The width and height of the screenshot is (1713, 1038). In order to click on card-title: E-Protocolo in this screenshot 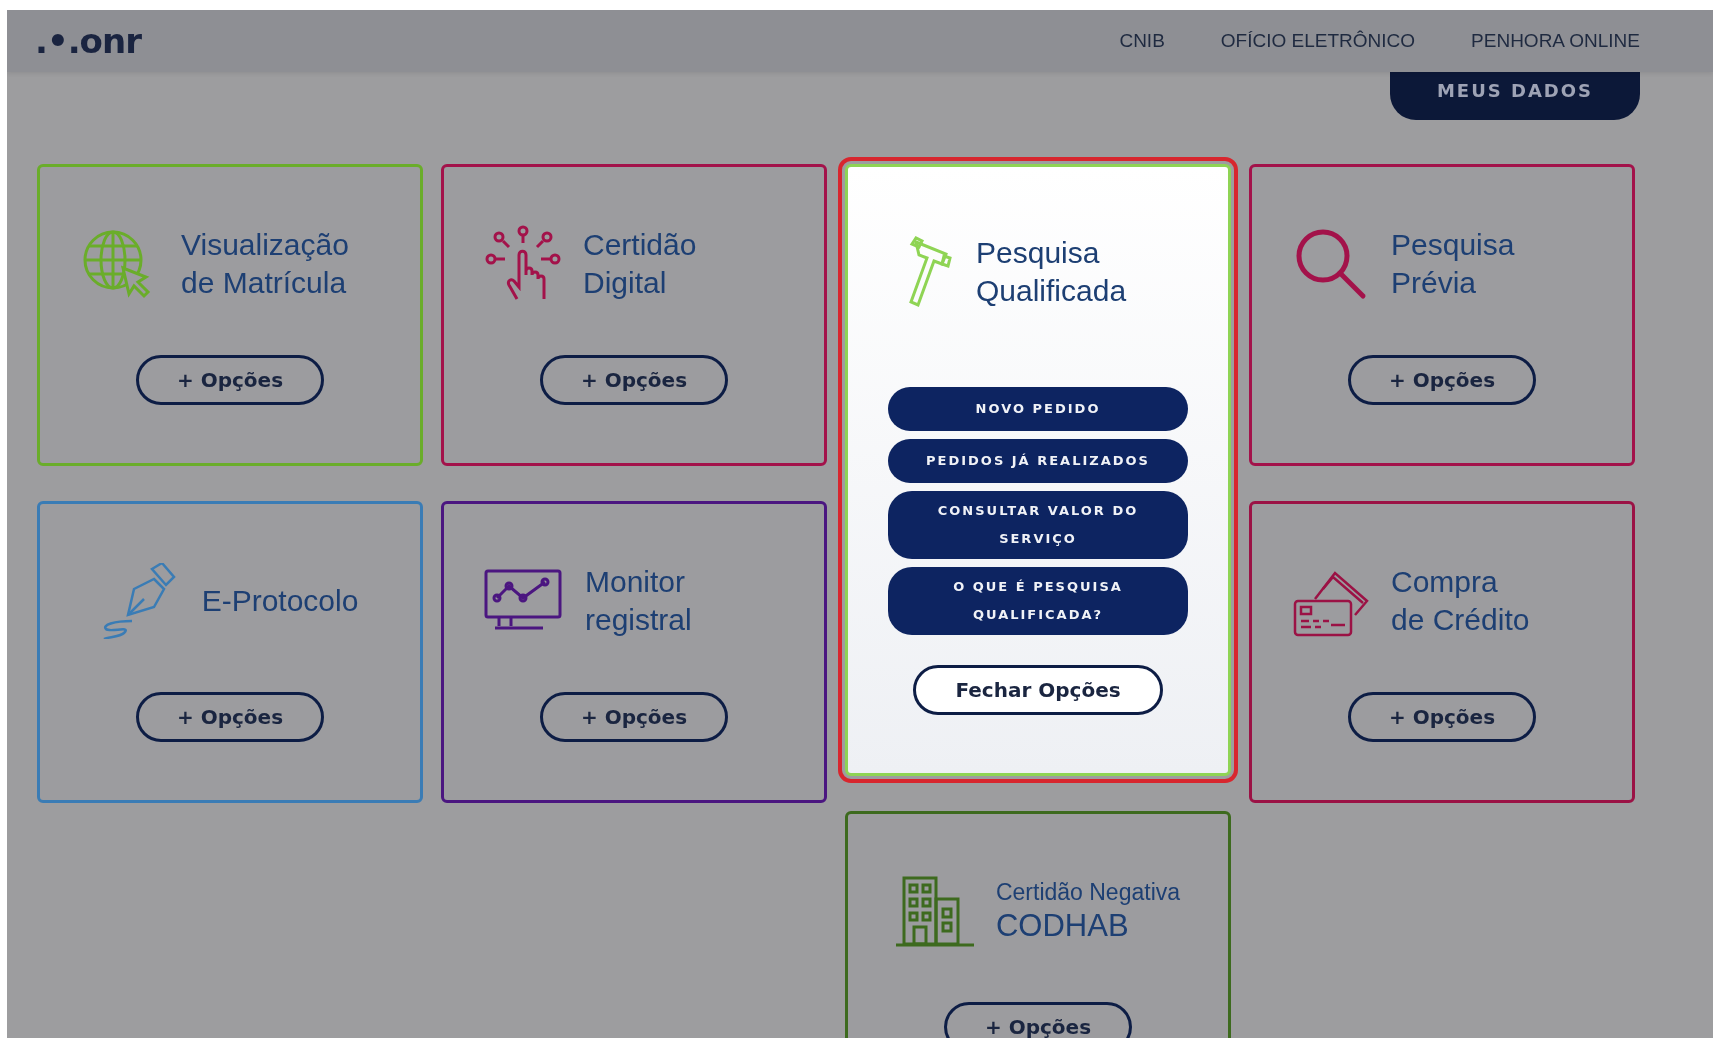, I will do `click(280, 601)`.